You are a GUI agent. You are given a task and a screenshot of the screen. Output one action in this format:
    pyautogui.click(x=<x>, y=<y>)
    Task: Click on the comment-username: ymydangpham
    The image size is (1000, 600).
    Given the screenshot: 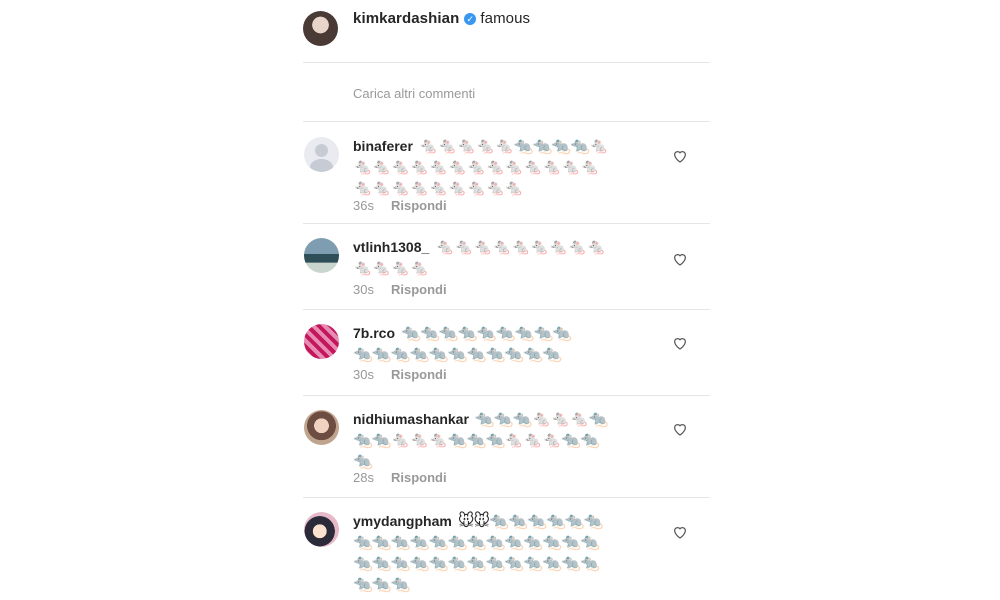 What is the action you would take?
    pyautogui.click(x=402, y=521)
    